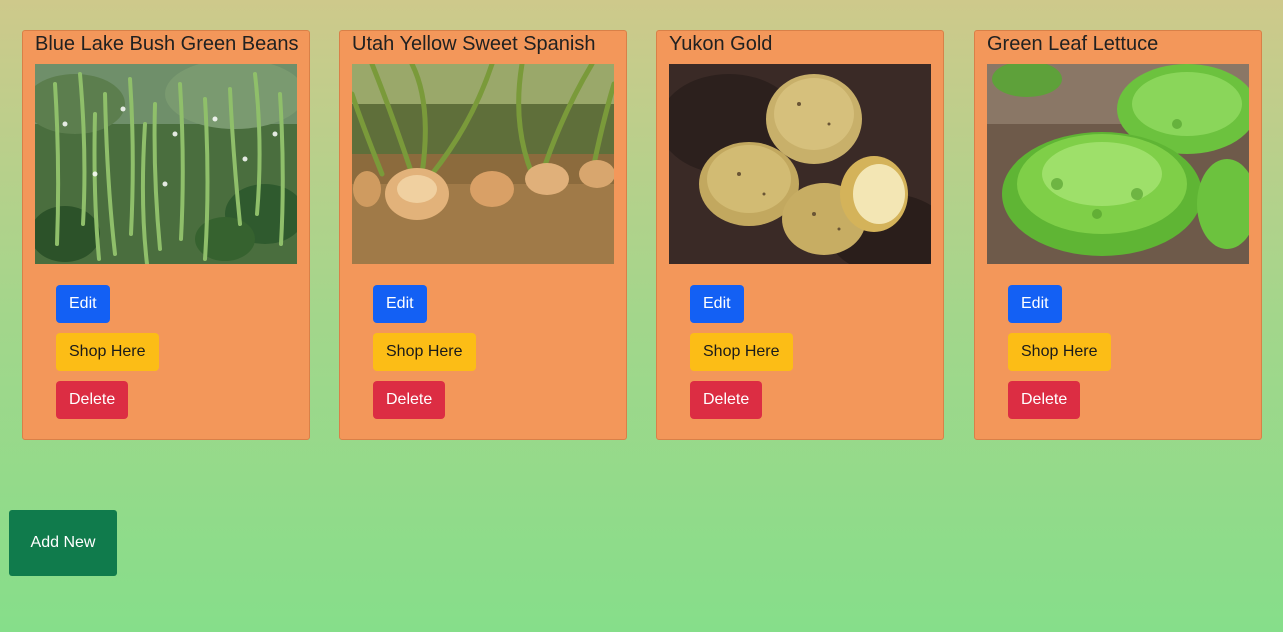 This screenshot has width=1283, height=632. I want to click on card-title: Utah Yellow Sweet Spanish, so click(474, 44).